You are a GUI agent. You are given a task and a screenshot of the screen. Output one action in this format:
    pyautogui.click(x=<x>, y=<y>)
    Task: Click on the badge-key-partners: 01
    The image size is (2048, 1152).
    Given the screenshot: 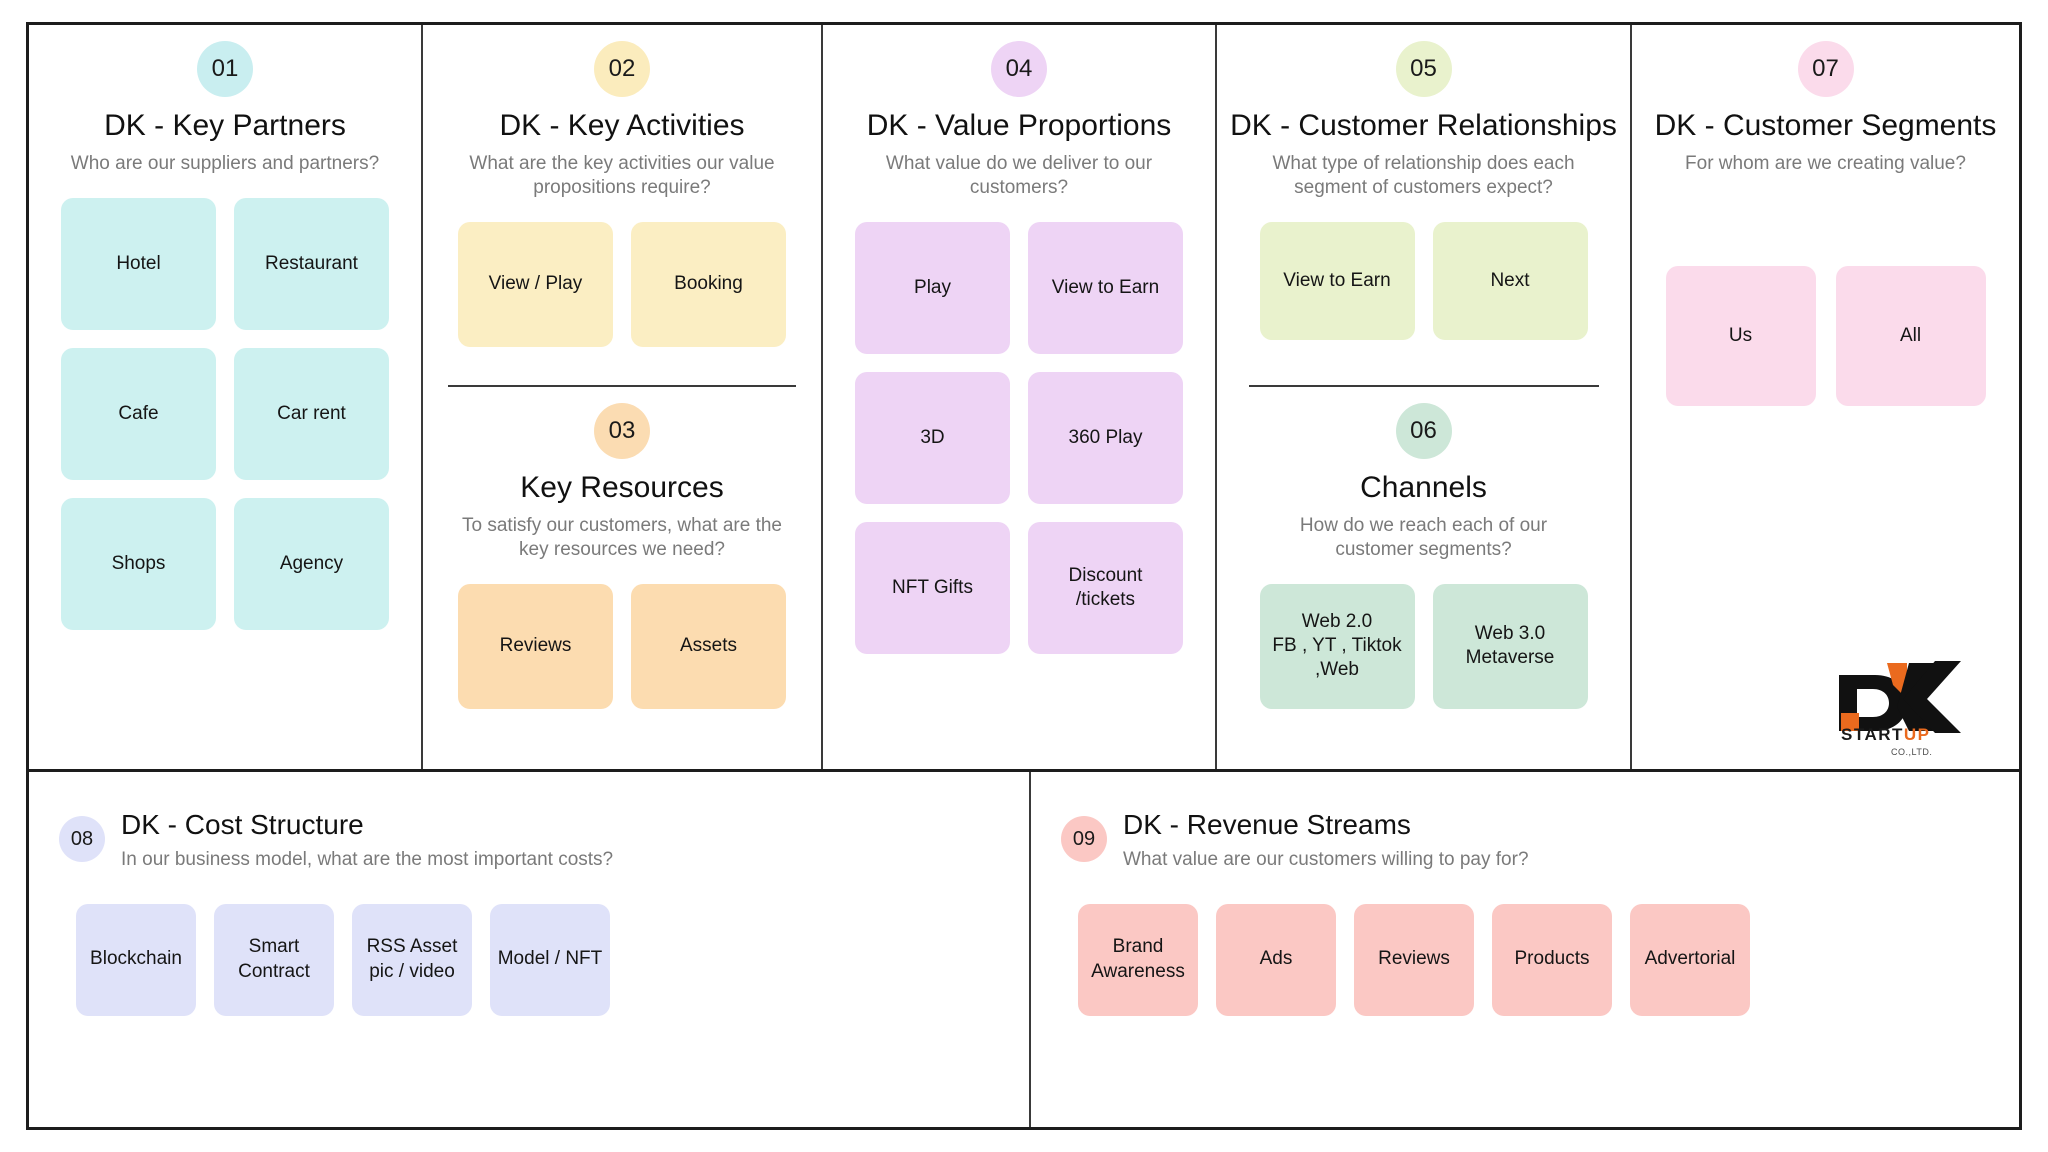 What is the action you would take?
    pyautogui.click(x=225, y=69)
    